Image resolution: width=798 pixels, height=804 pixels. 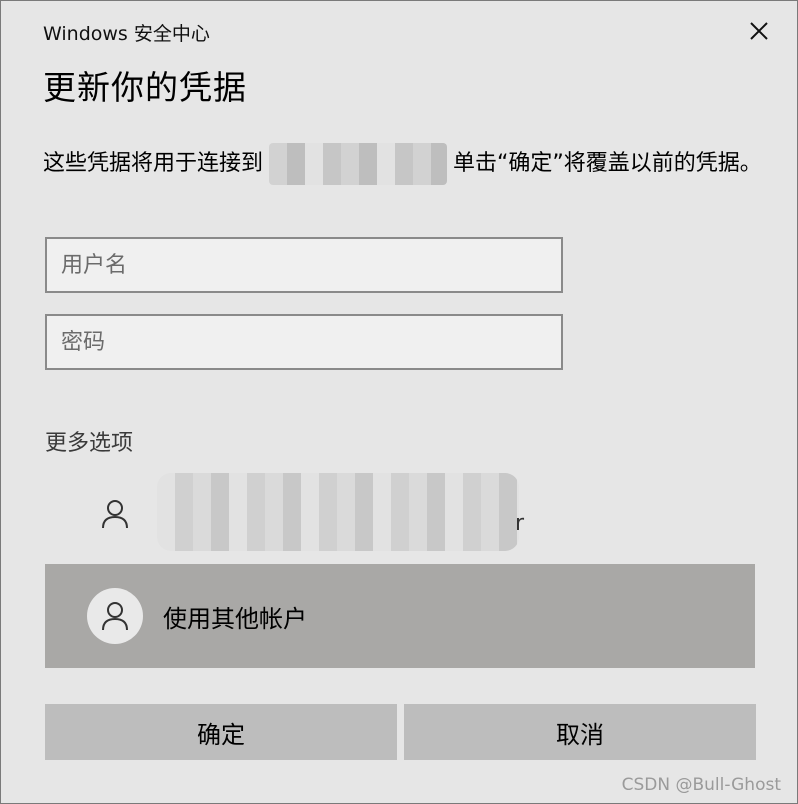 What do you see at coordinates (126, 34) in the screenshot?
I see `window-title: Windows 安全中心` at bounding box center [126, 34].